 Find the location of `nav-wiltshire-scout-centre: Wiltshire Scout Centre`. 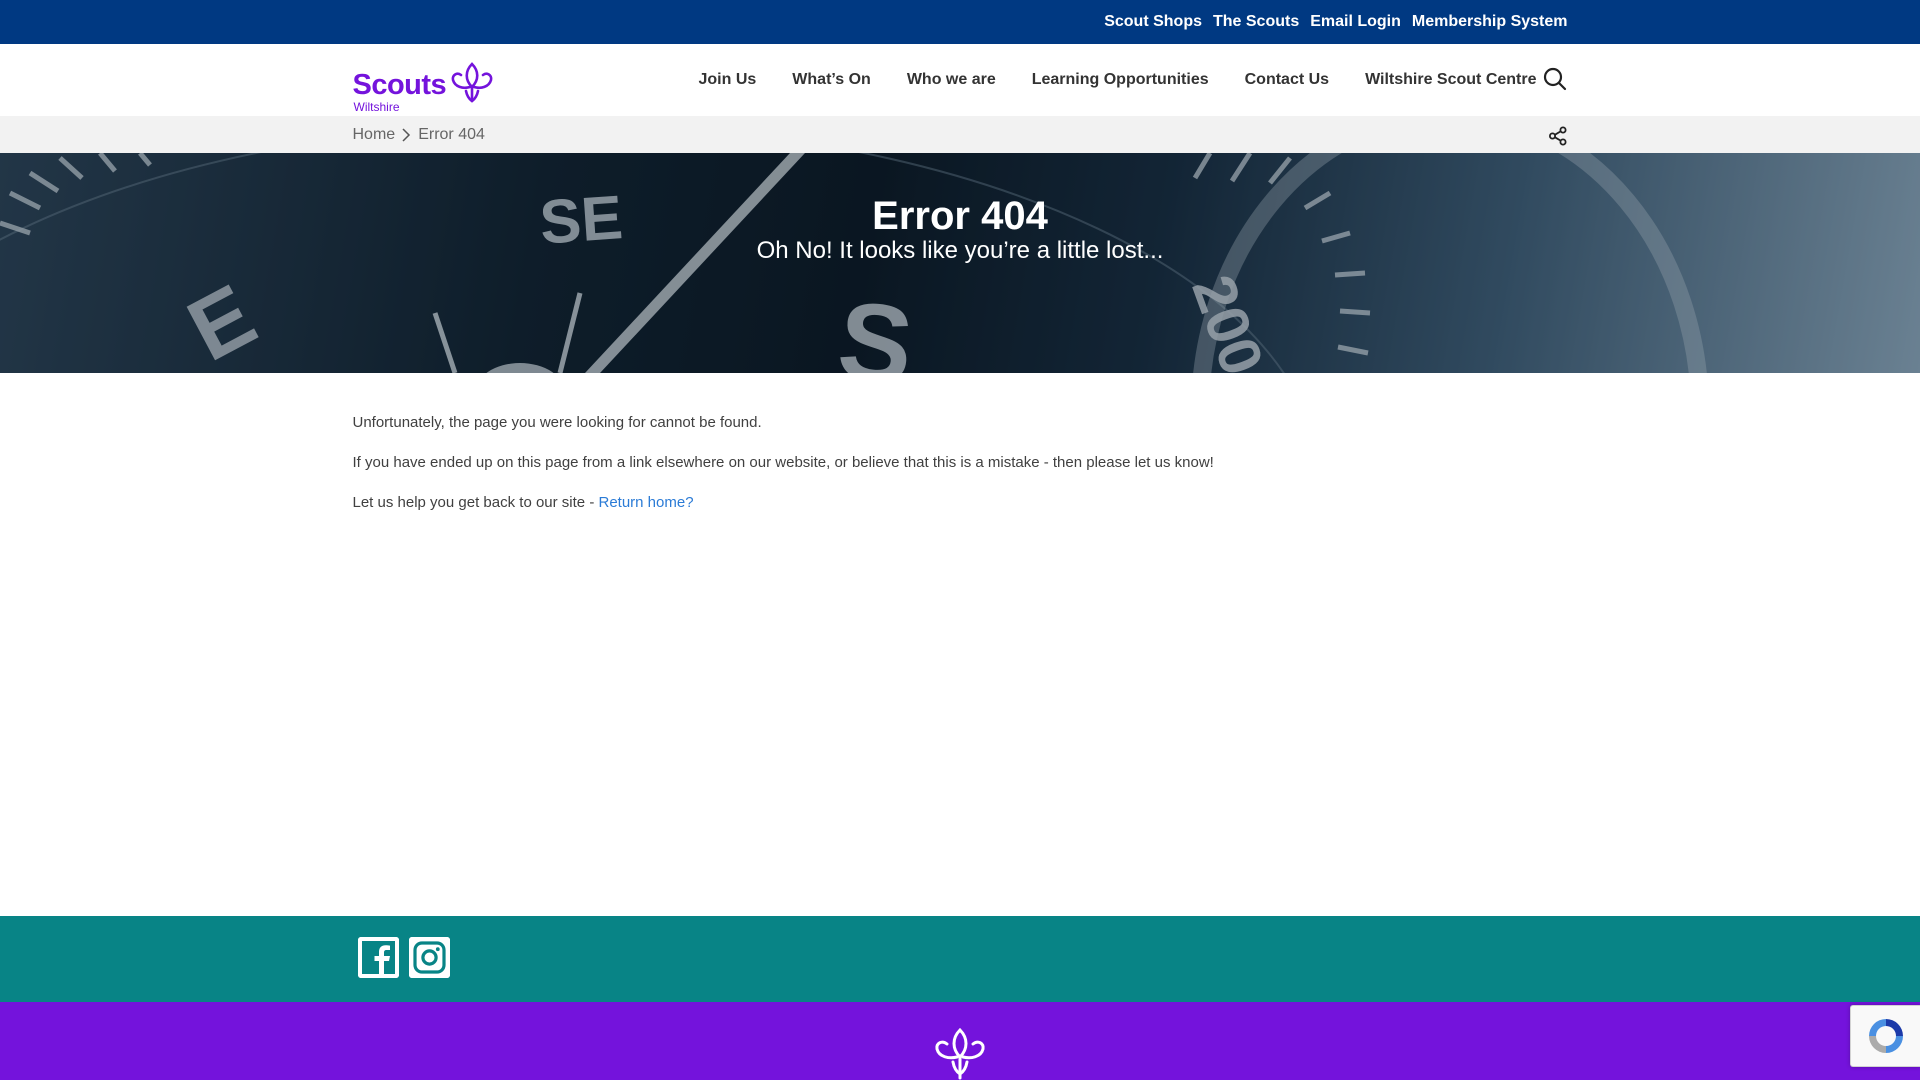

nav-wiltshire-scout-centre: Wiltshire Scout Centre is located at coordinates (1450, 80).